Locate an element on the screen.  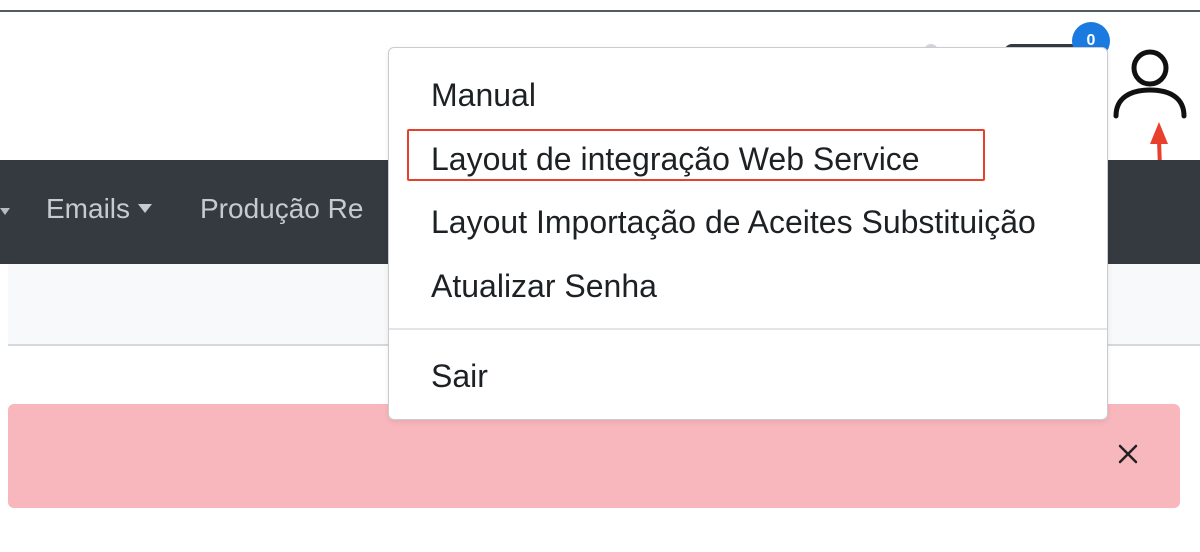
nav-item-label: Produção Re is located at coordinates (282, 208).